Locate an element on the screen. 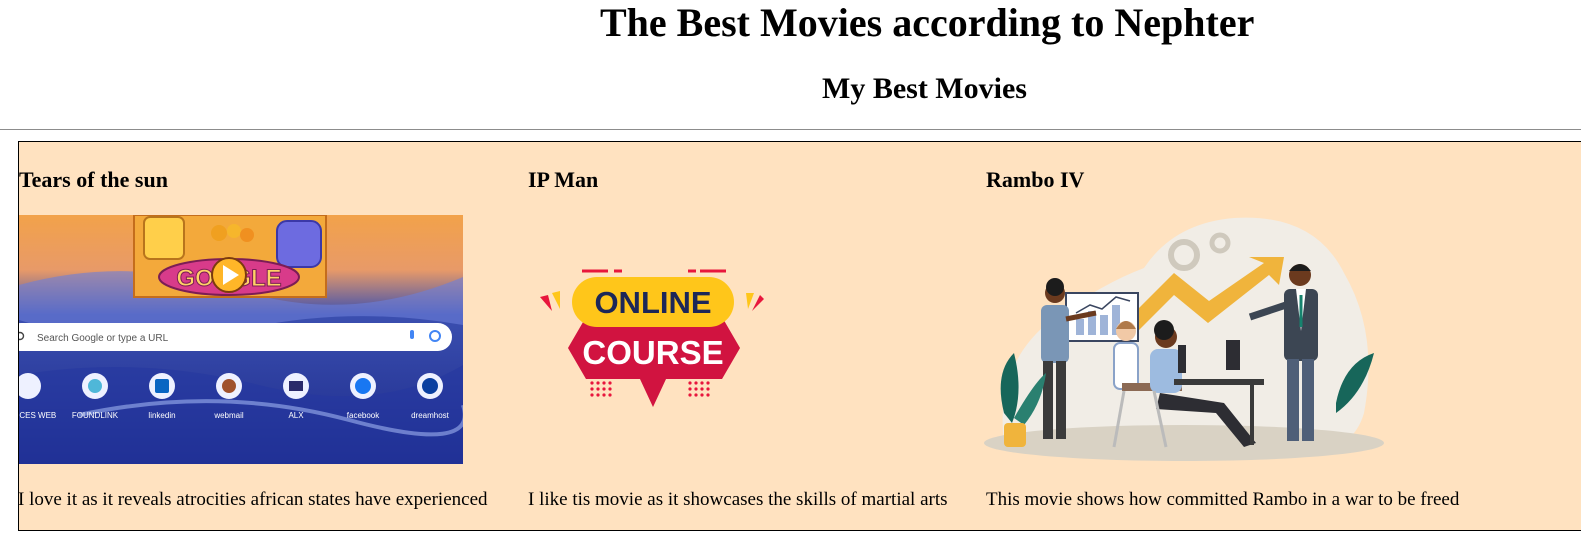  course-line2: COURSE is located at coordinates (652, 352).